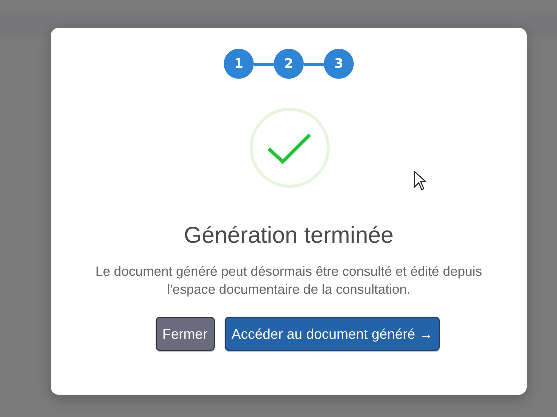 The height and width of the screenshot is (417, 557). Describe the element at coordinates (185, 334) in the screenshot. I see `close-button: Fermer` at that location.